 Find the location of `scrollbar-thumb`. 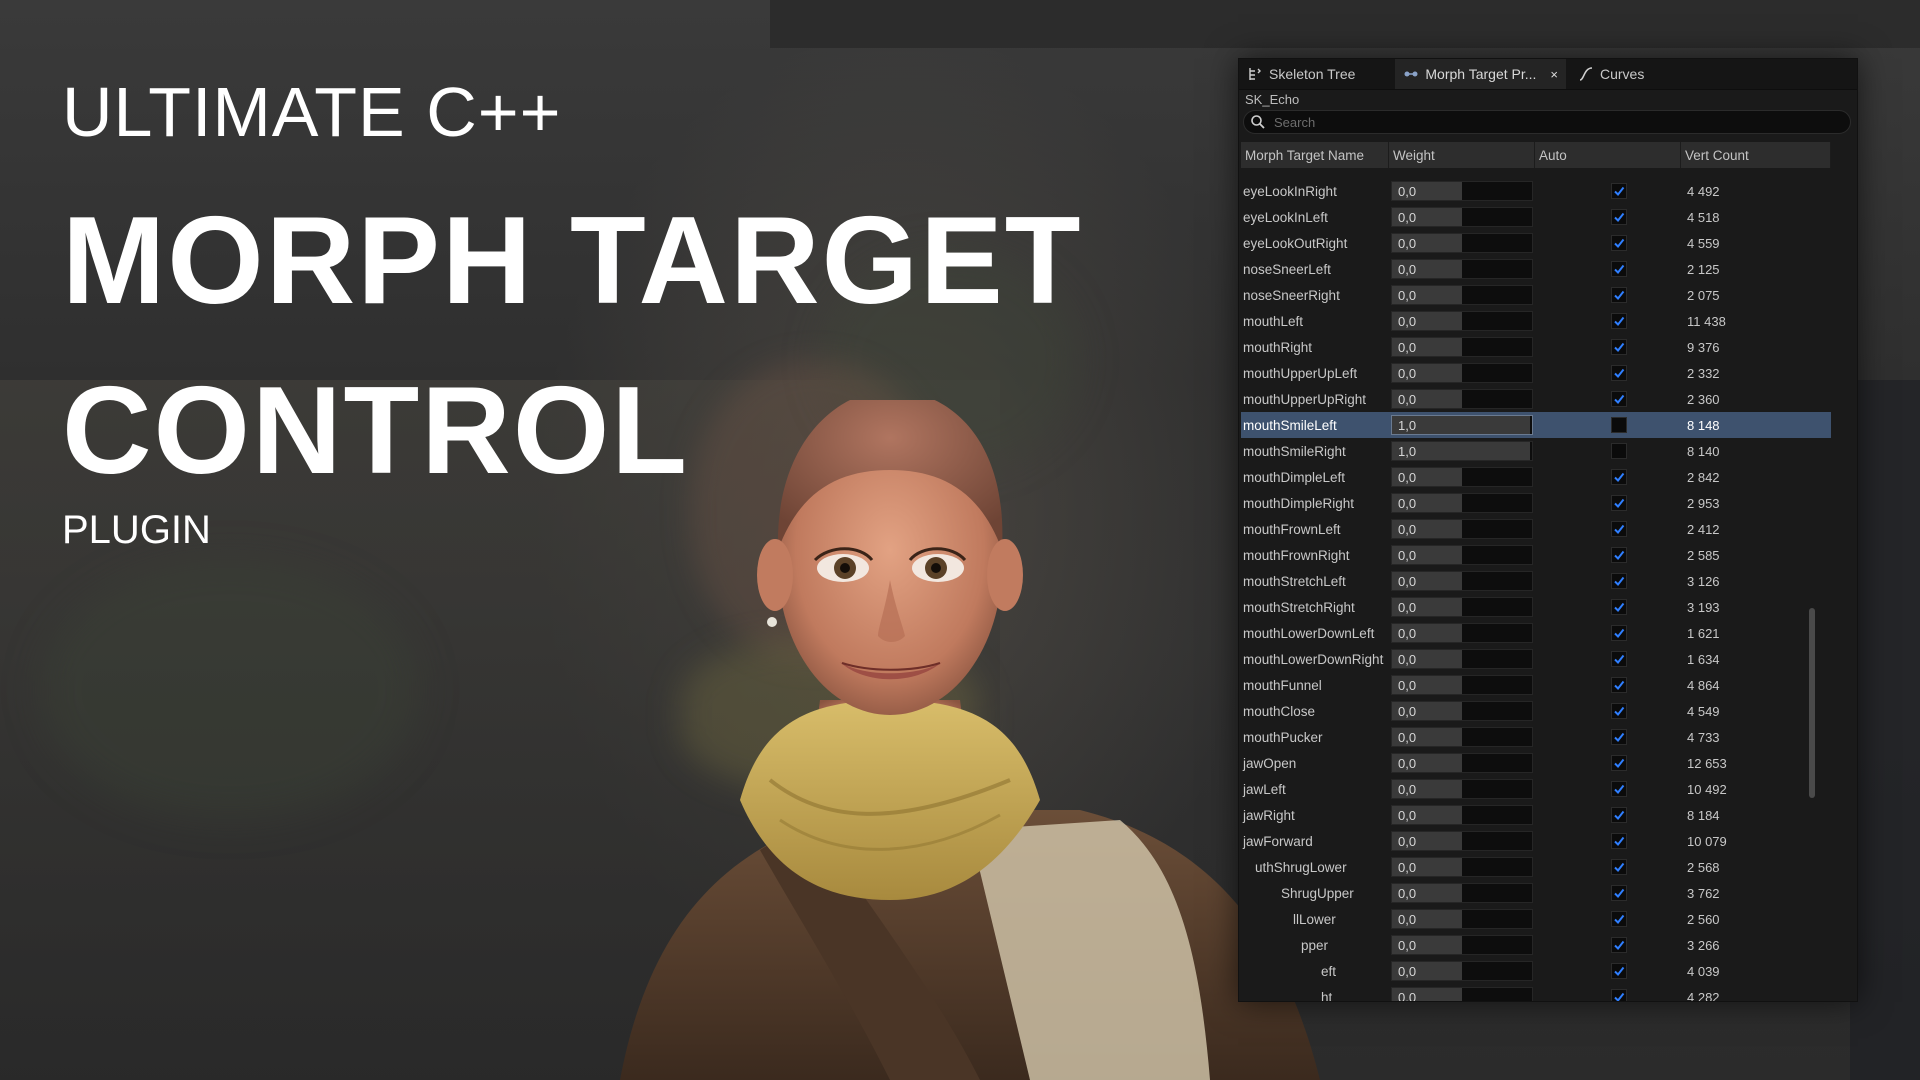

scrollbar-thumb is located at coordinates (1812, 703).